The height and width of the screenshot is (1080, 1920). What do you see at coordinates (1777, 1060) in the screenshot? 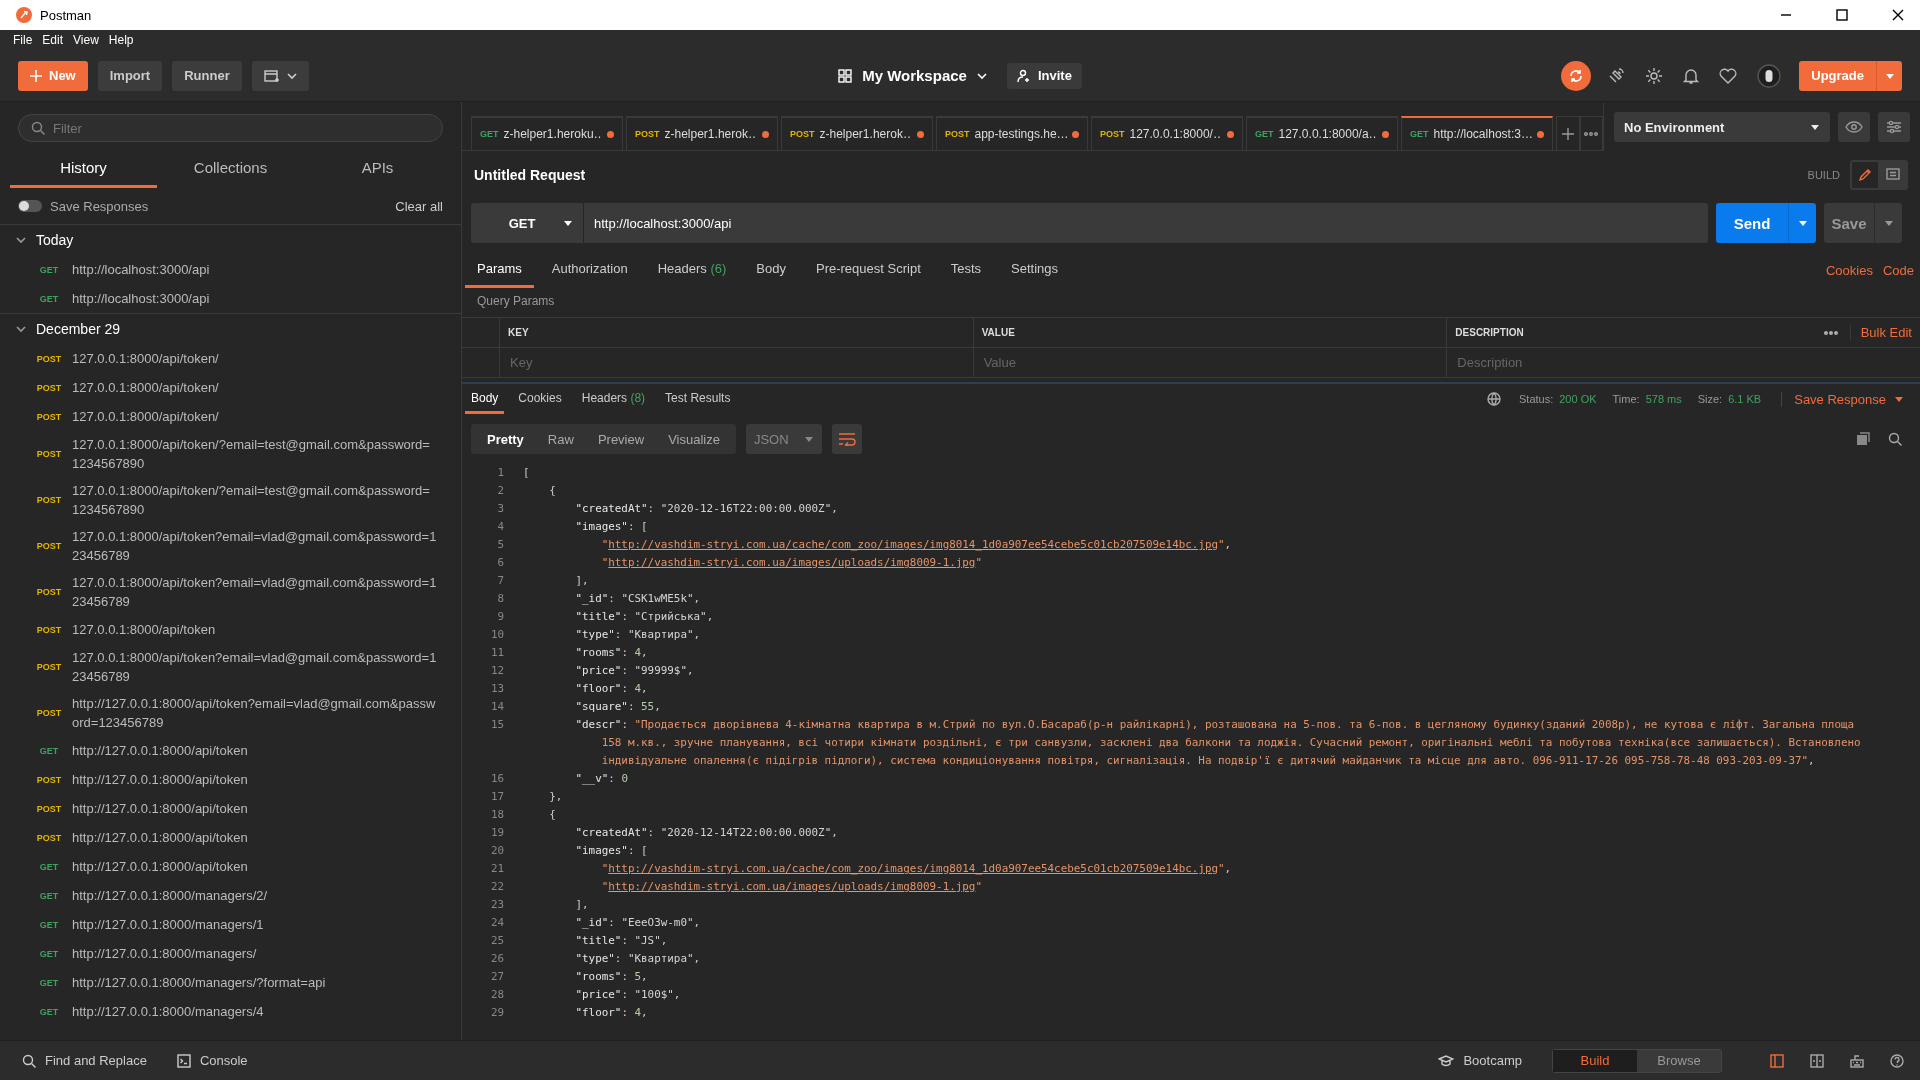
I see `two-pane-icon` at bounding box center [1777, 1060].